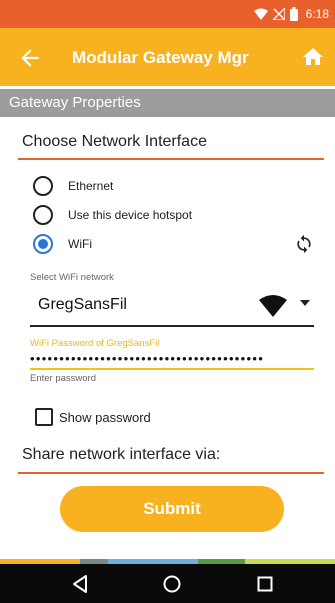 This screenshot has width=335, height=603. Describe the element at coordinates (105, 417) in the screenshot. I see `show-password-label: Show password` at that location.